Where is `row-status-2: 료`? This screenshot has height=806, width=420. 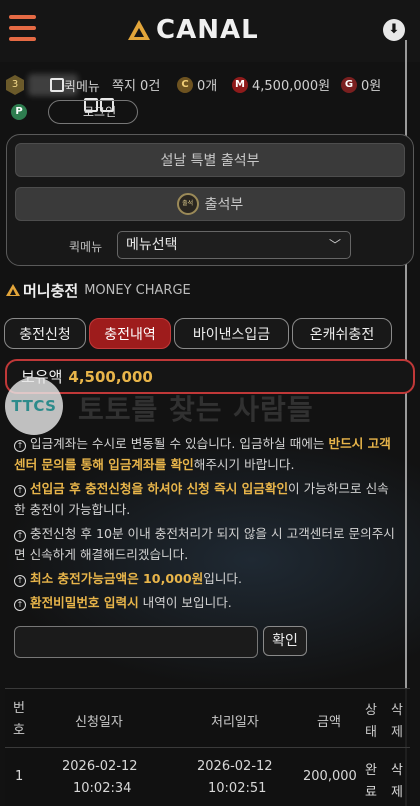
row-status-2: 료 is located at coordinates (371, 792).